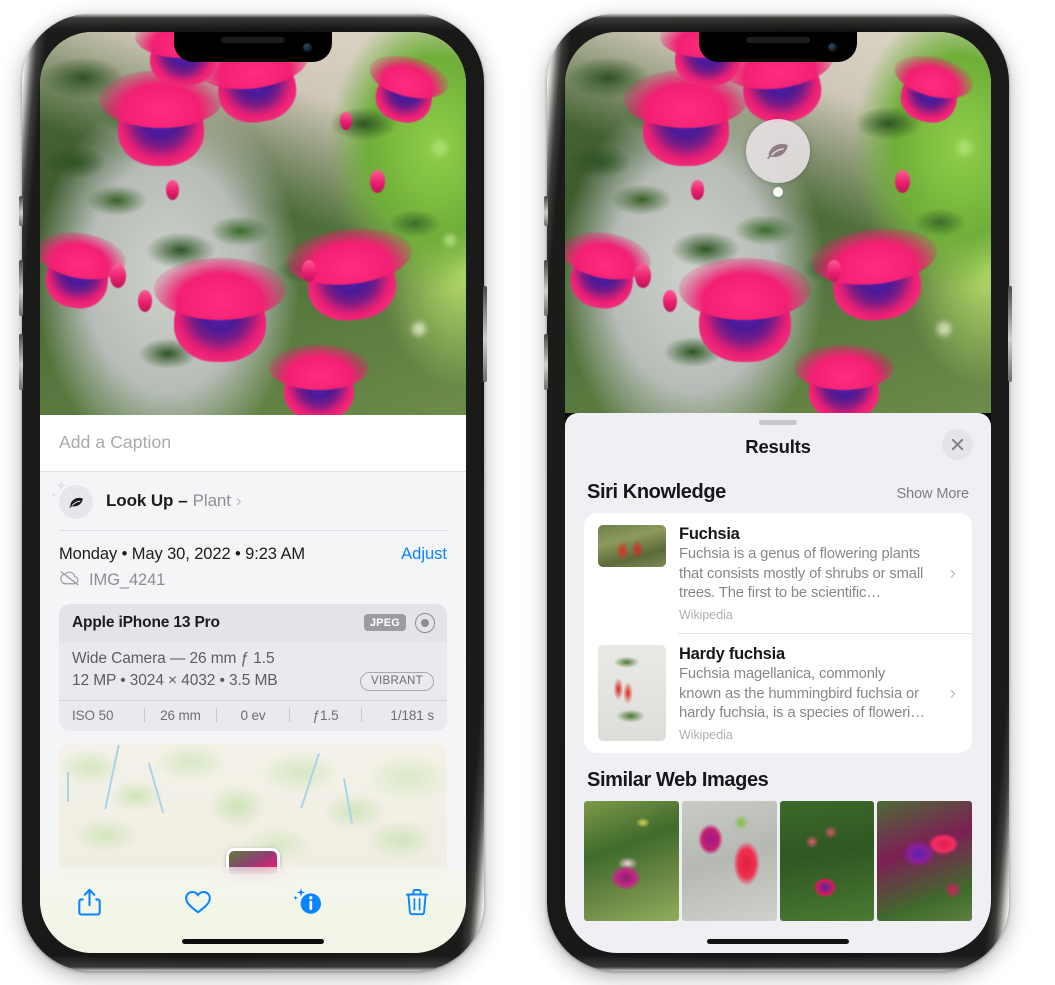 This screenshot has height=985, width=1055. I want to click on notch, so click(778, 47).